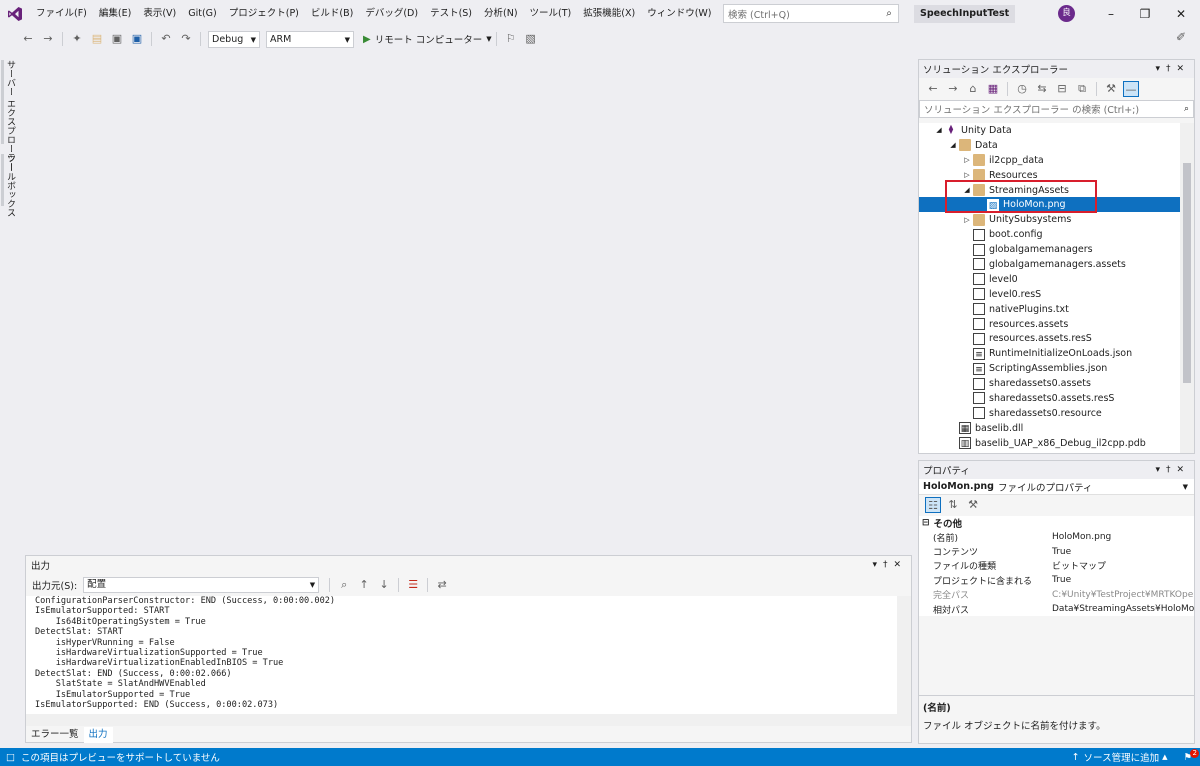 The width and height of the screenshot is (1200, 766). What do you see at coordinates (384, 585) in the screenshot?
I see `next-message-icon: ↓` at bounding box center [384, 585].